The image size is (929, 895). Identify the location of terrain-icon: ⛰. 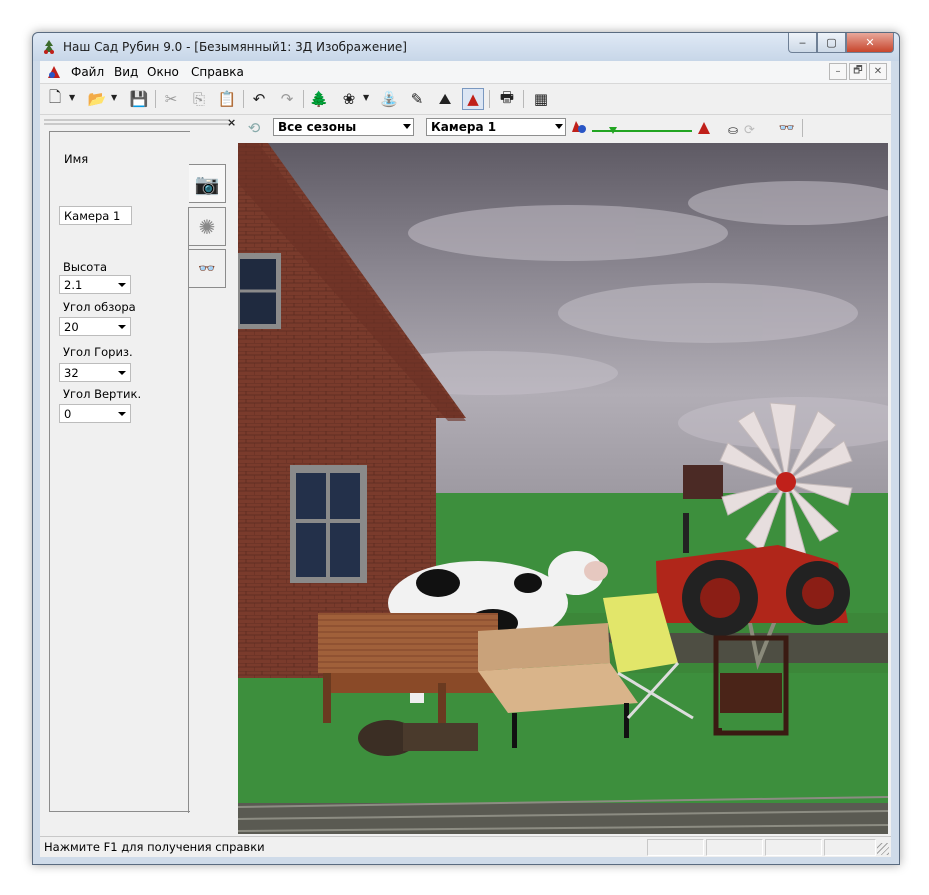
(445, 99).